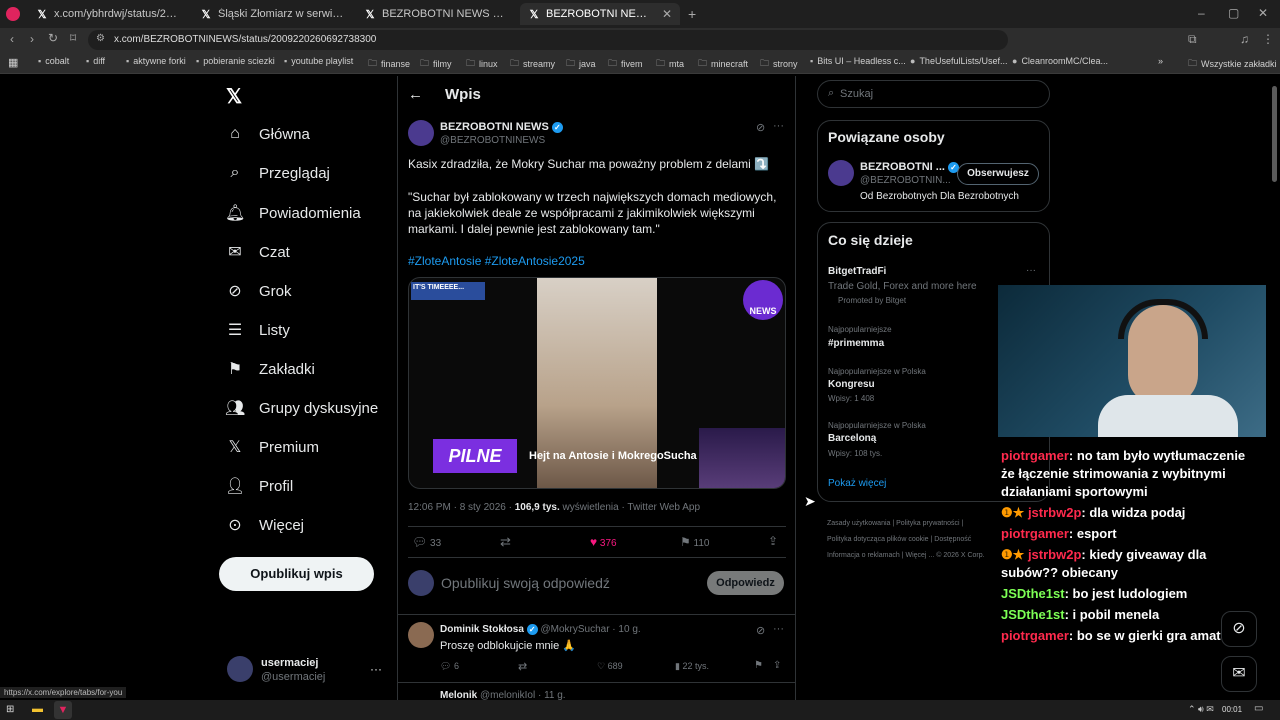  I want to click on notifications-icon: ▭, so click(1258, 708).